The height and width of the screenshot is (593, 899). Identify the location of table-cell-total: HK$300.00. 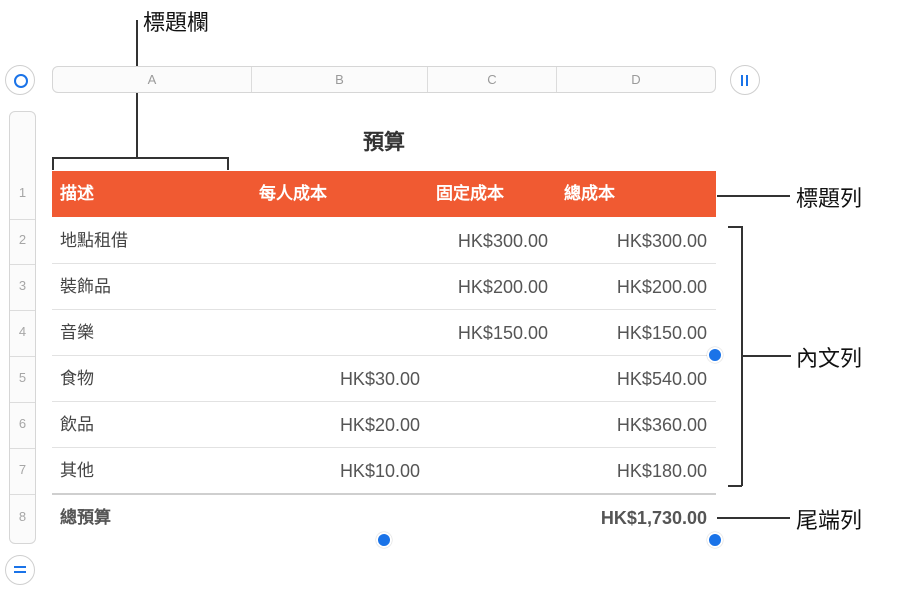
(627, 241).